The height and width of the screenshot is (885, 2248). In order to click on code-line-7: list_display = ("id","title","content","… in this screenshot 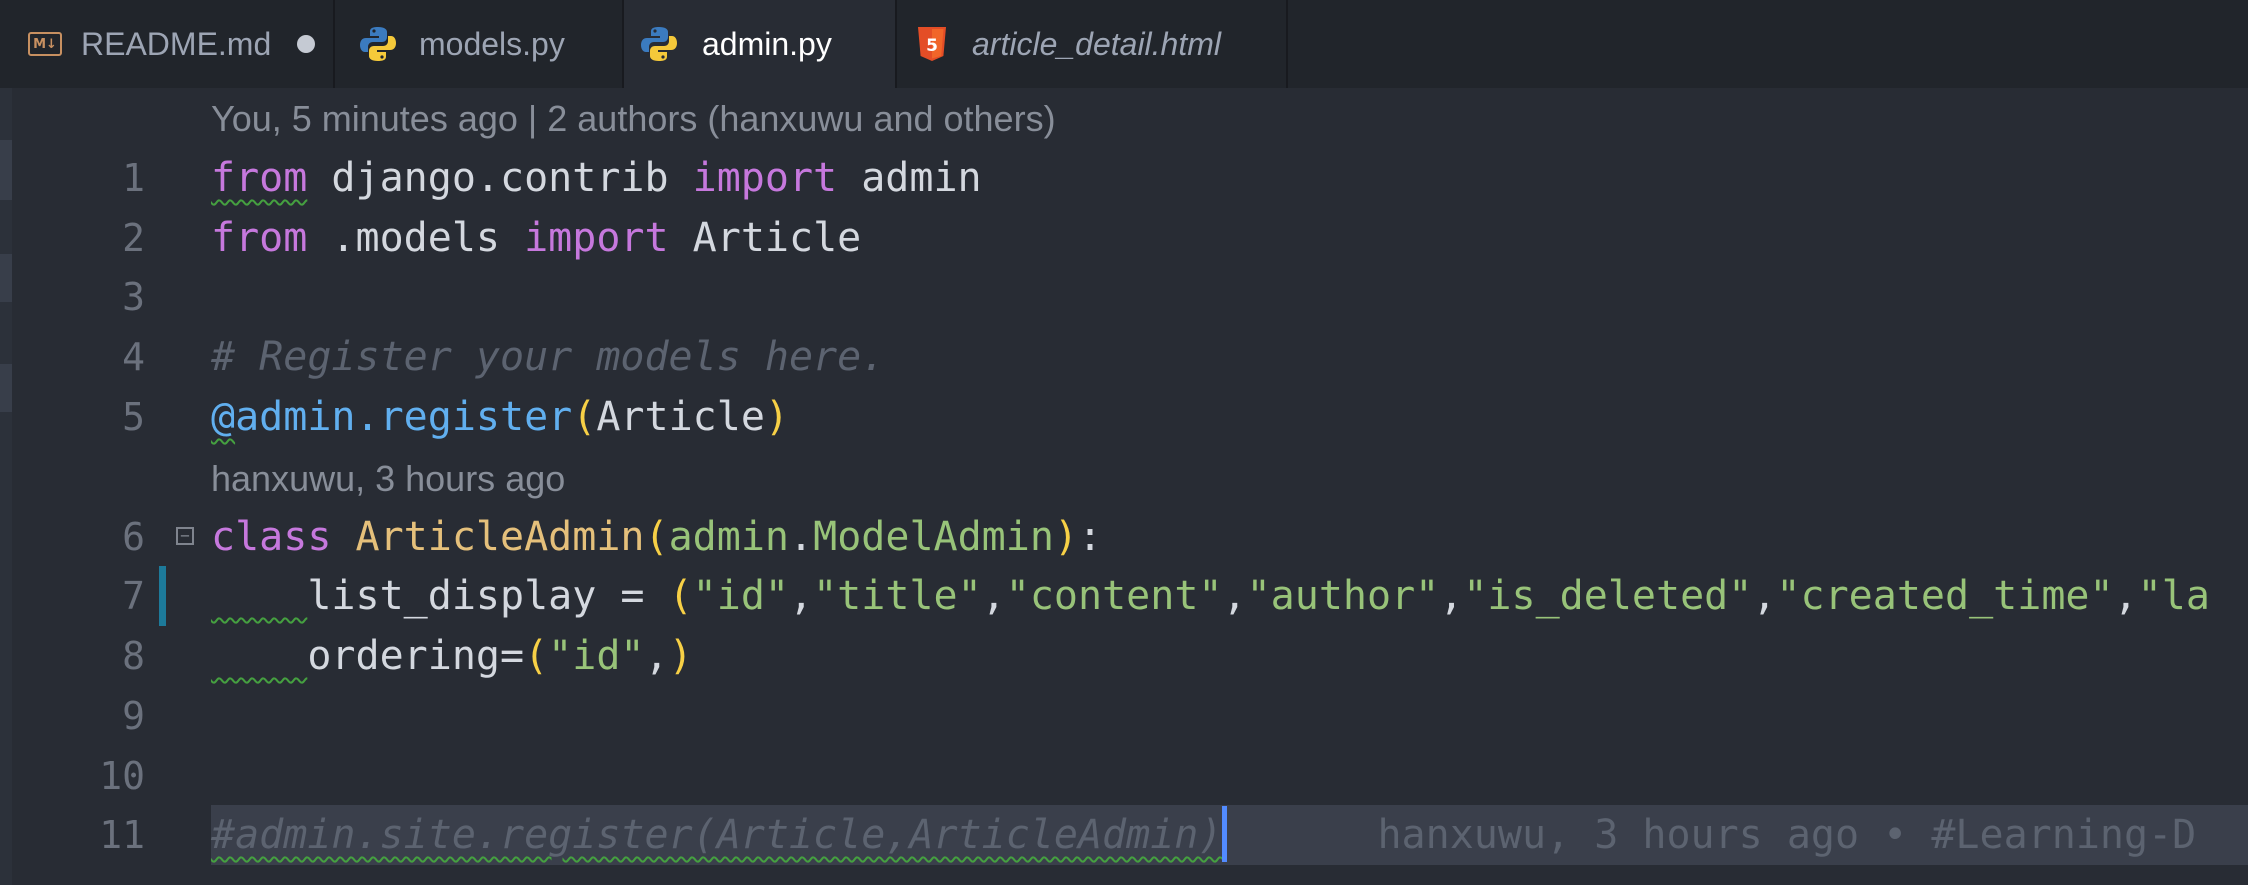, I will do `click(1210, 596)`.